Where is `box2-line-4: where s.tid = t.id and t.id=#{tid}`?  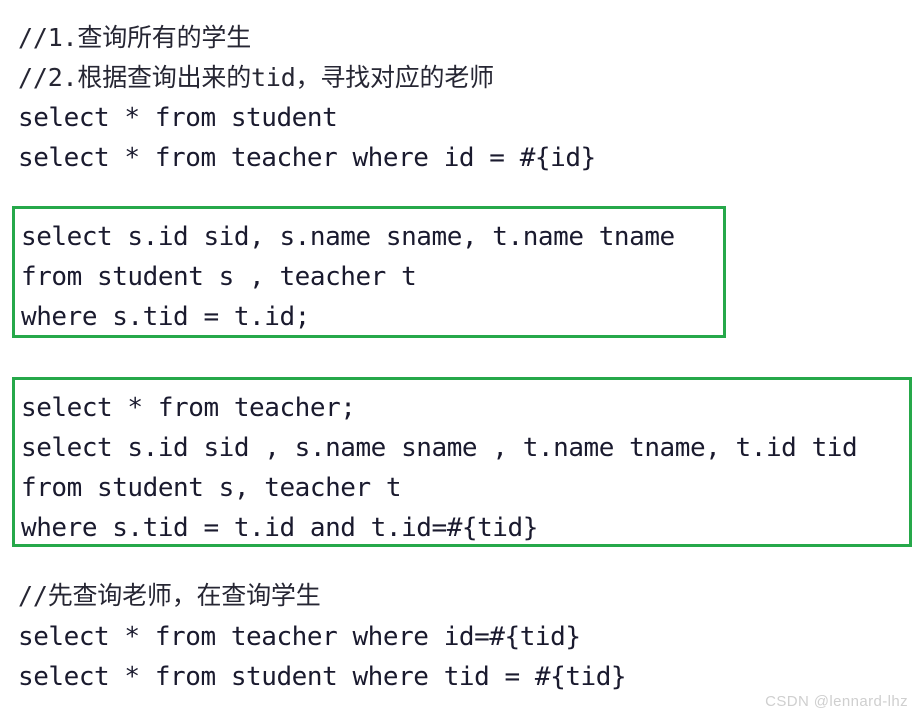 box2-line-4: where s.tid = t.id and t.id=#{tid} is located at coordinates (279, 528).